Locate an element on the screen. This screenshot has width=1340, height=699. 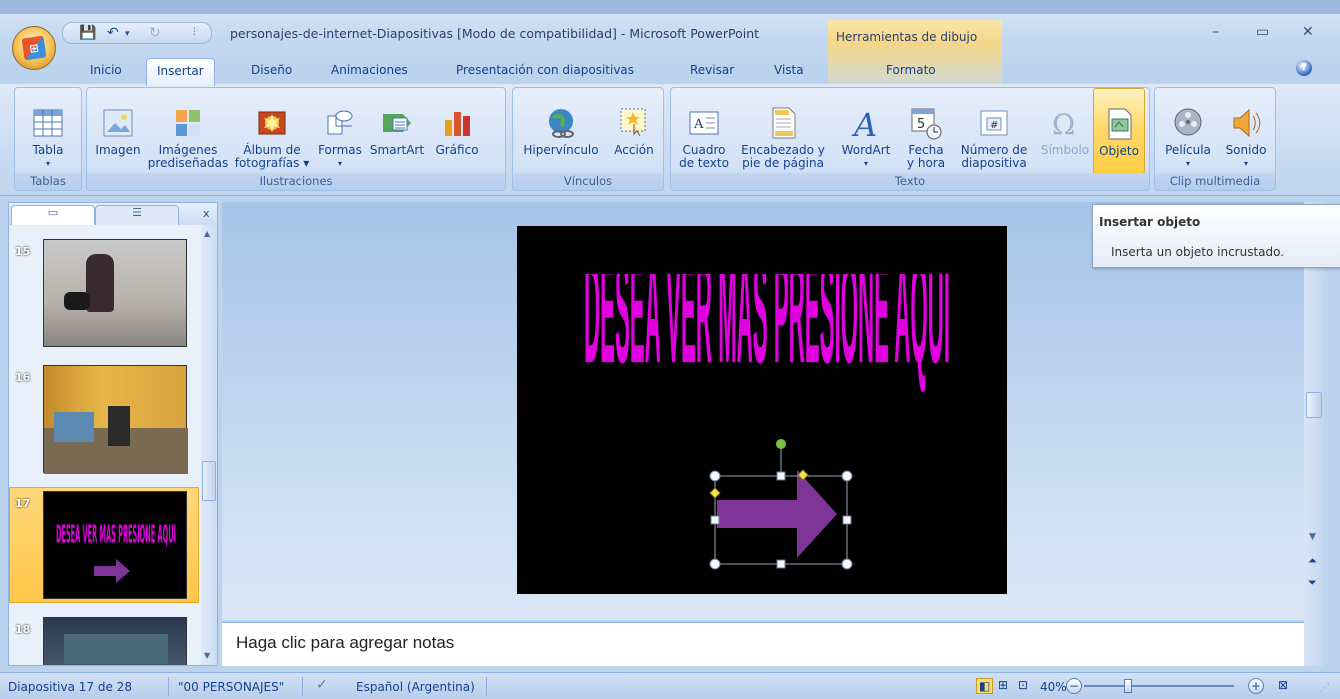
notes-pane: Haga clic para agregar notas is located at coordinates (763, 644).